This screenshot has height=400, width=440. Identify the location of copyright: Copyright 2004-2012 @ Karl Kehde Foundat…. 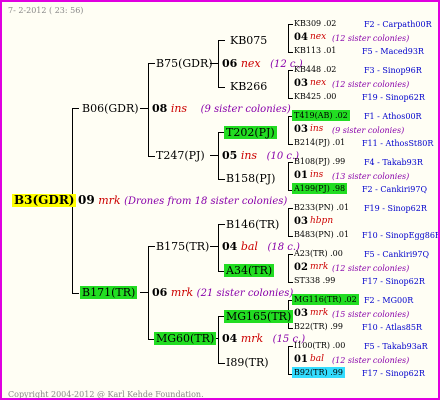
(106, 394).